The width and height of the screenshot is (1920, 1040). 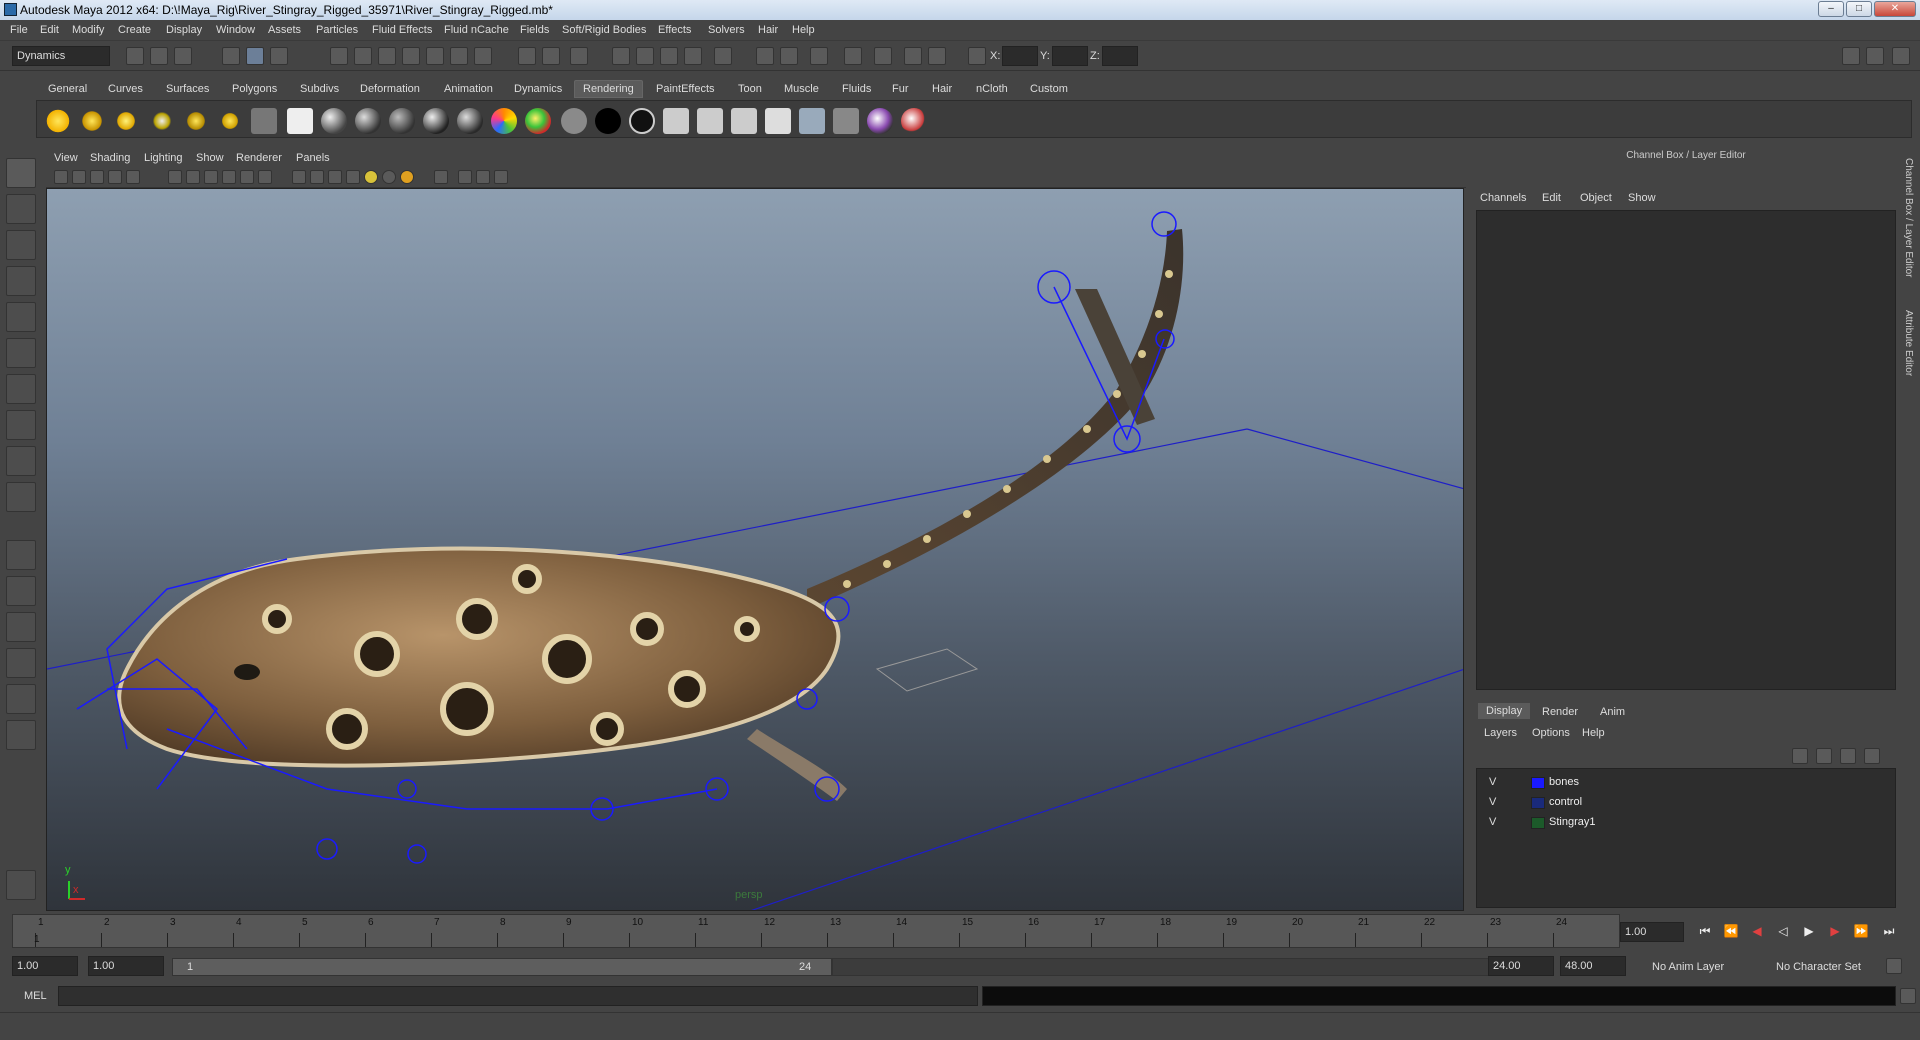 I want to click on select-component-icon, so click(x=279, y=56).